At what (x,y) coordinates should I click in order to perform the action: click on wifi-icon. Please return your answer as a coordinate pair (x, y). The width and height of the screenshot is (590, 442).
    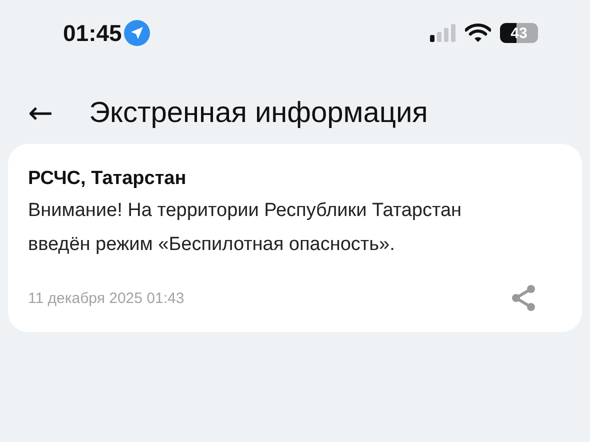
    Looking at the image, I should click on (478, 33).